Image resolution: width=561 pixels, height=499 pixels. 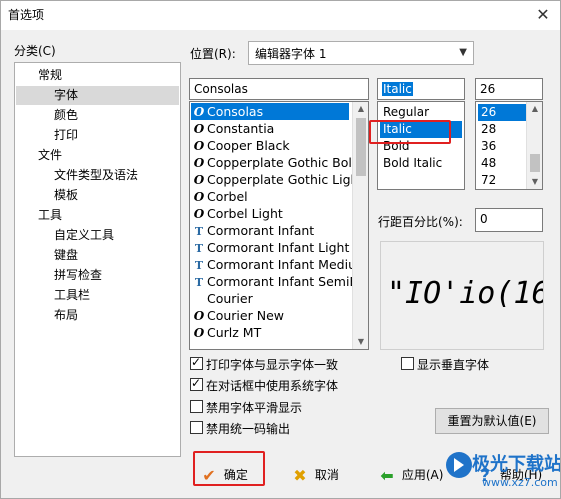 I want to click on font-list-item-label: Cooper Black, so click(x=248, y=145).